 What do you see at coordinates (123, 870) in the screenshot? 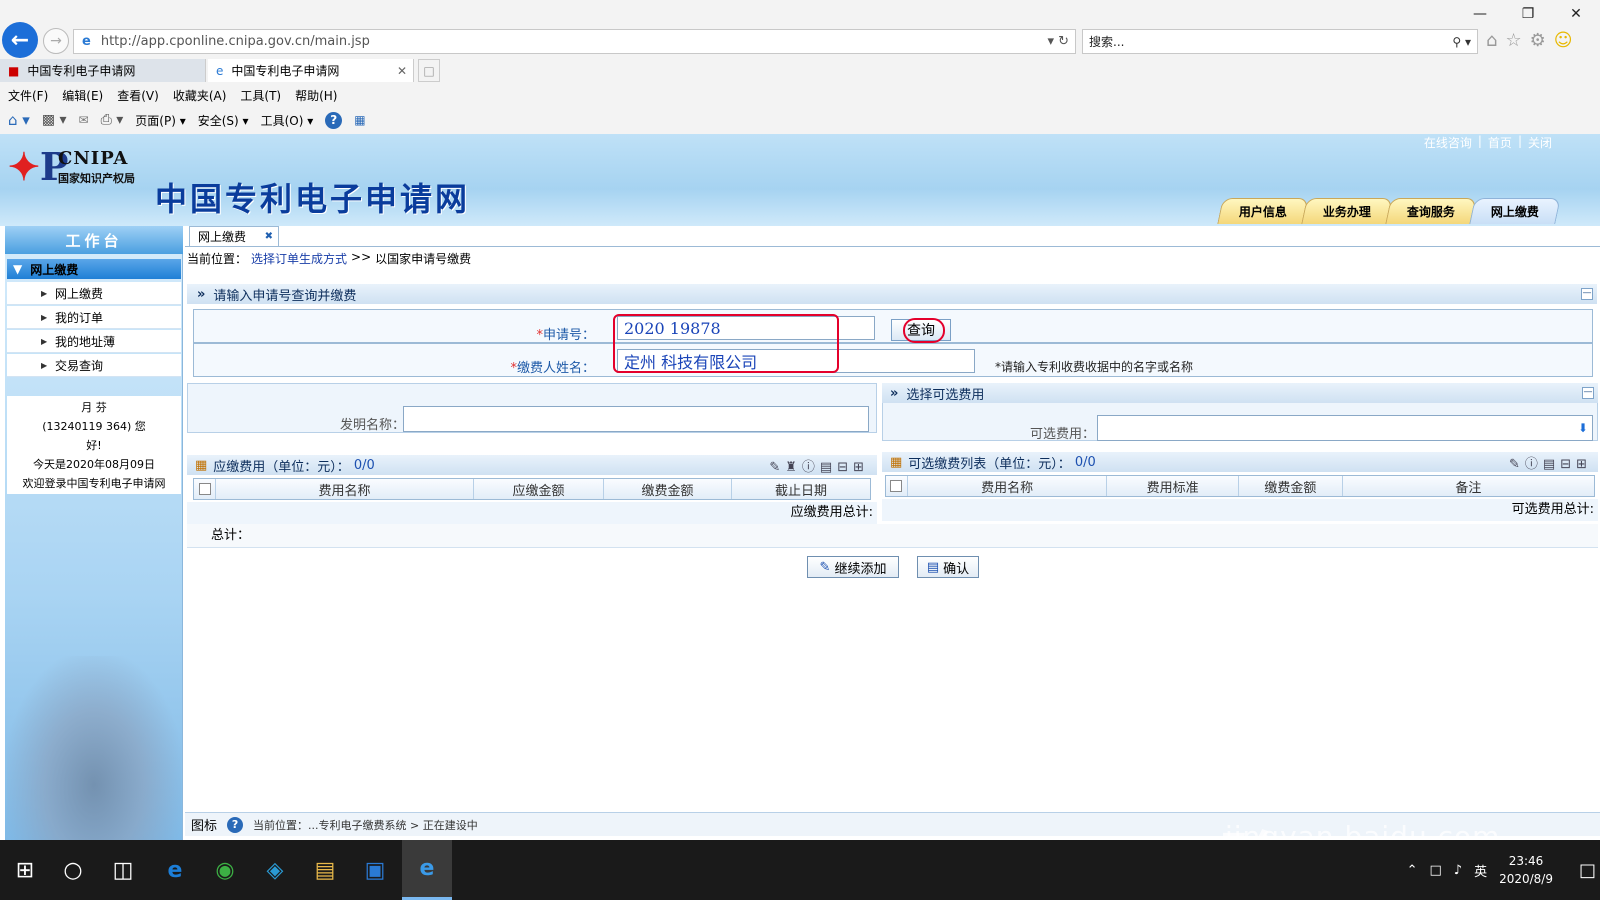
I see `task-view-icon: ◫` at bounding box center [123, 870].